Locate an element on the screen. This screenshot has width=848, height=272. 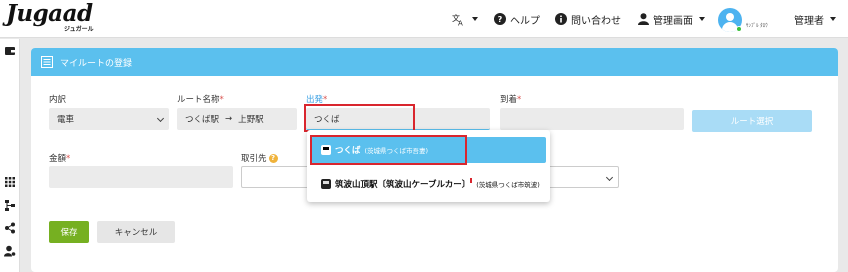
route-name-field: つくば駅 → 上野駅 is located at coordinates (237, 119).